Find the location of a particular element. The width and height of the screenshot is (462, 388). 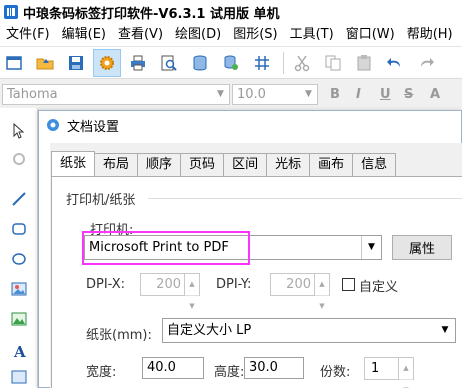

ellipse-icon is located at coordinates (19, 259).